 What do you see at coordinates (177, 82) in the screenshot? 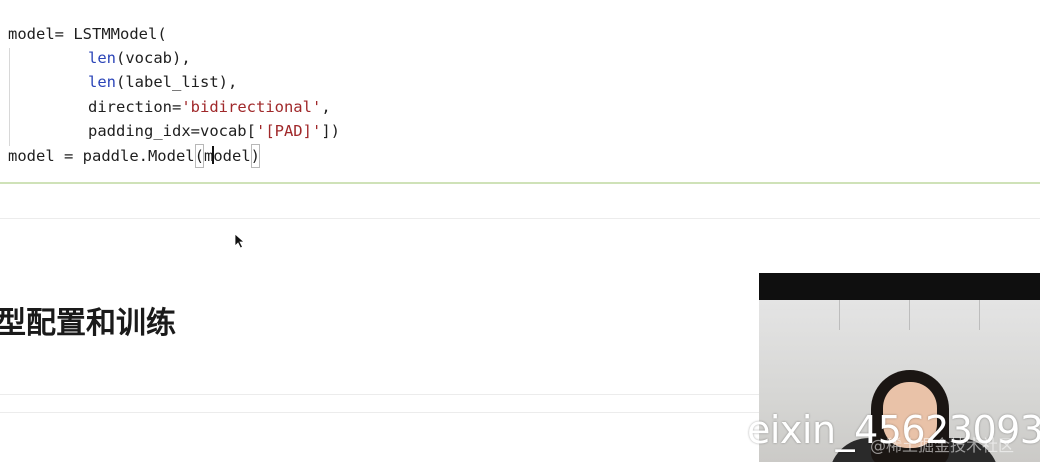
I see `code-token: (label_list),` at bounding box center [177, 82].